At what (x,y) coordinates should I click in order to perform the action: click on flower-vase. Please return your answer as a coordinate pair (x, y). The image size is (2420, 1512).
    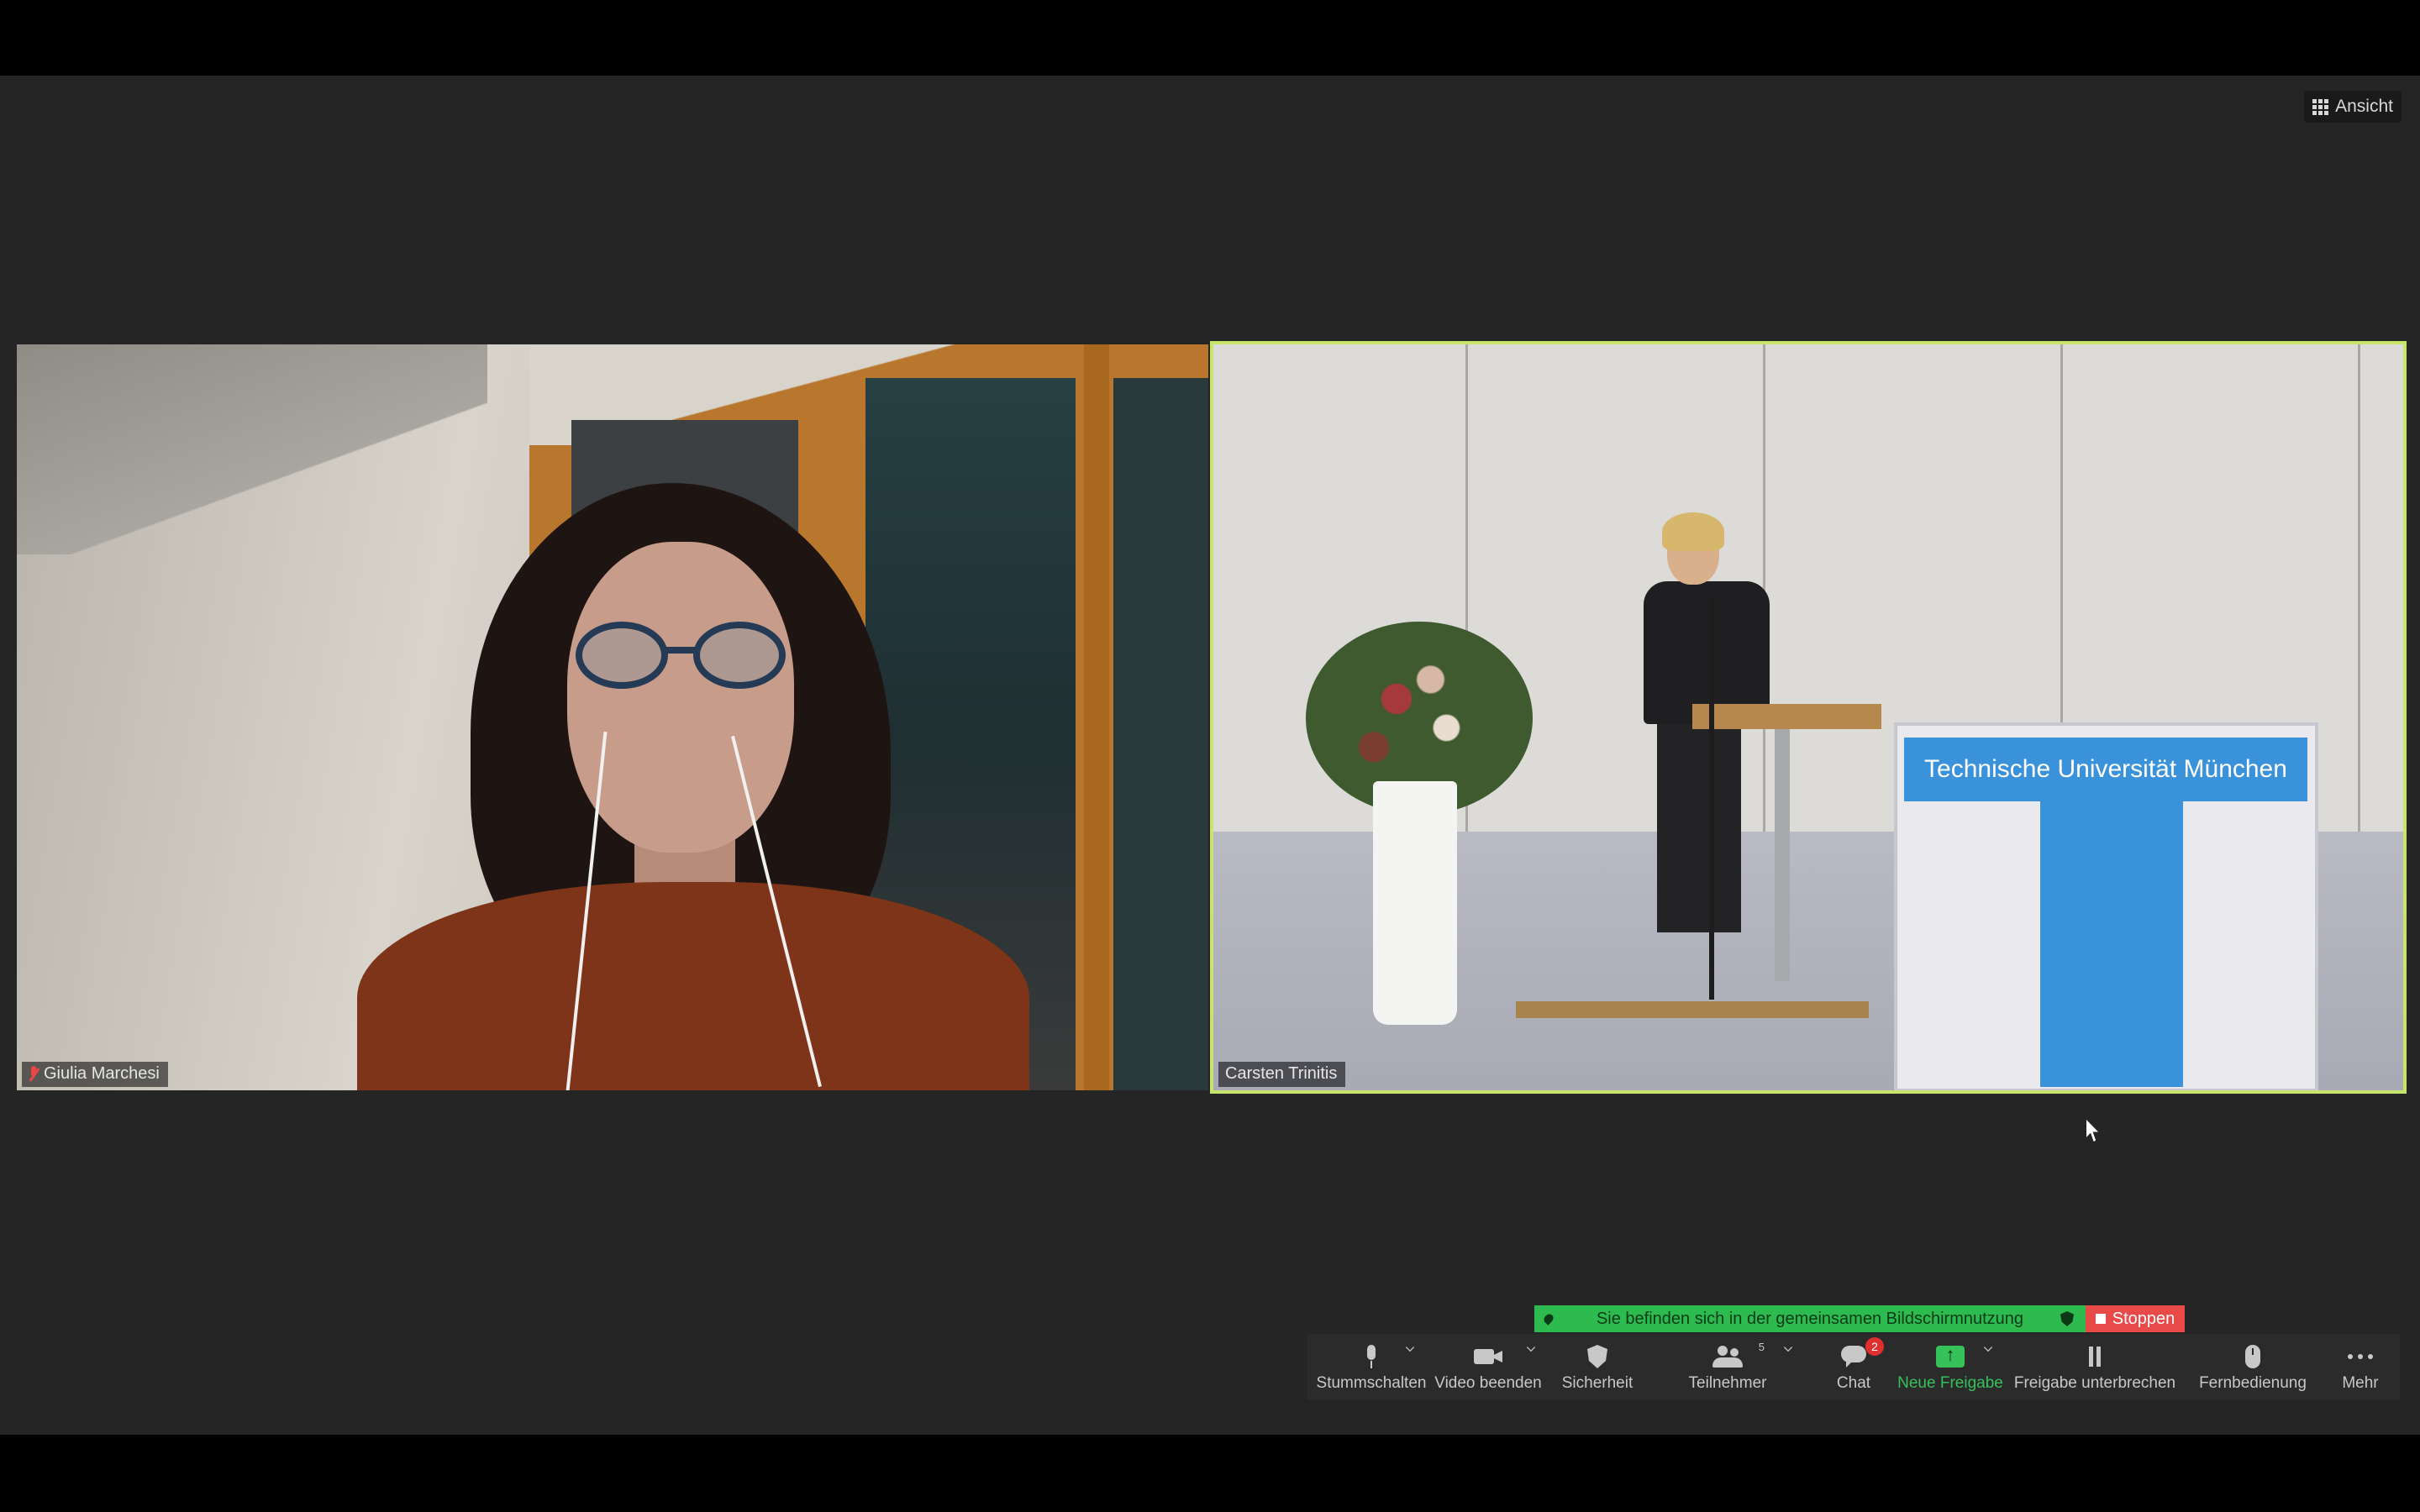
    Looking at the image, I should click on (1415, 903).